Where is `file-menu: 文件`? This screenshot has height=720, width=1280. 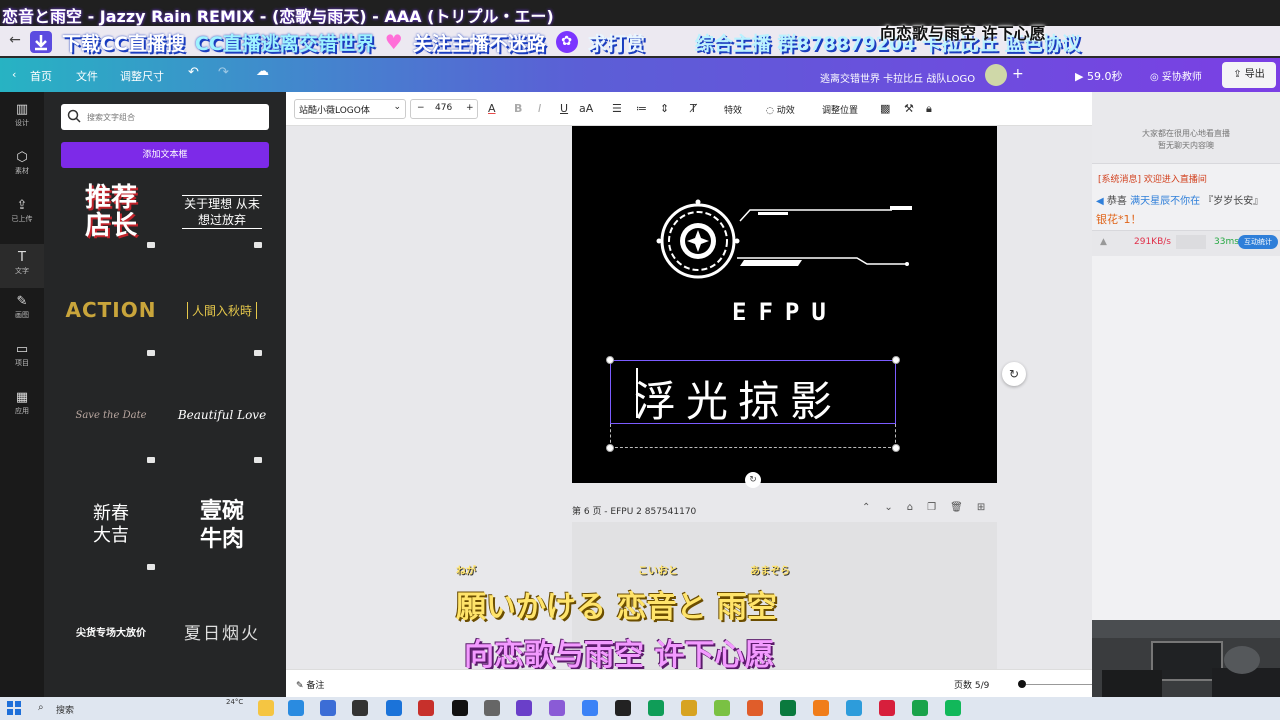 file-menu: 文件 is located at coordinates (87, 76).